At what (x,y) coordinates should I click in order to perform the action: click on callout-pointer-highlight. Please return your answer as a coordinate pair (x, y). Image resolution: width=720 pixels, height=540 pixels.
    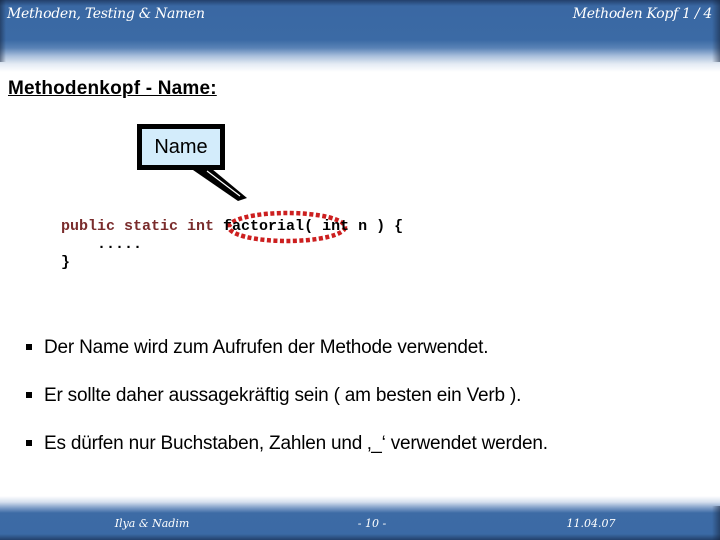
    Looking at the image, I should click on (223, 183).